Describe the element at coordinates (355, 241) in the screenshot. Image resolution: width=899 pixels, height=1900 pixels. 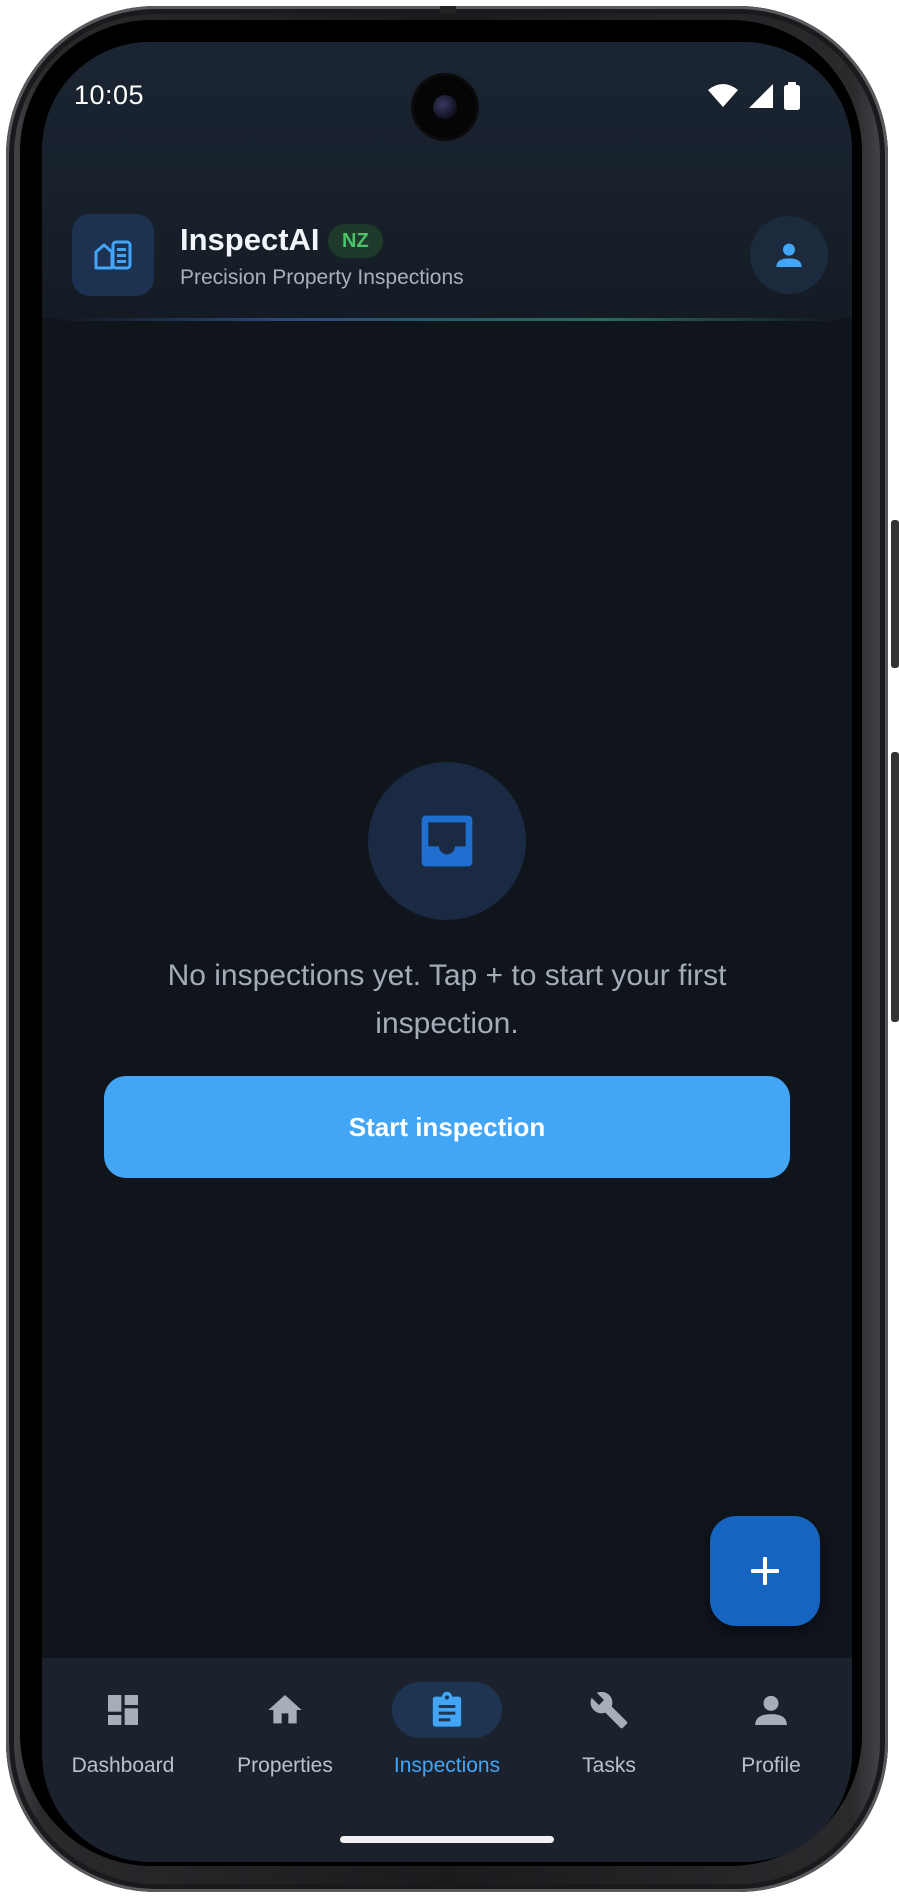
I see `region-badge: NZ` at that location.